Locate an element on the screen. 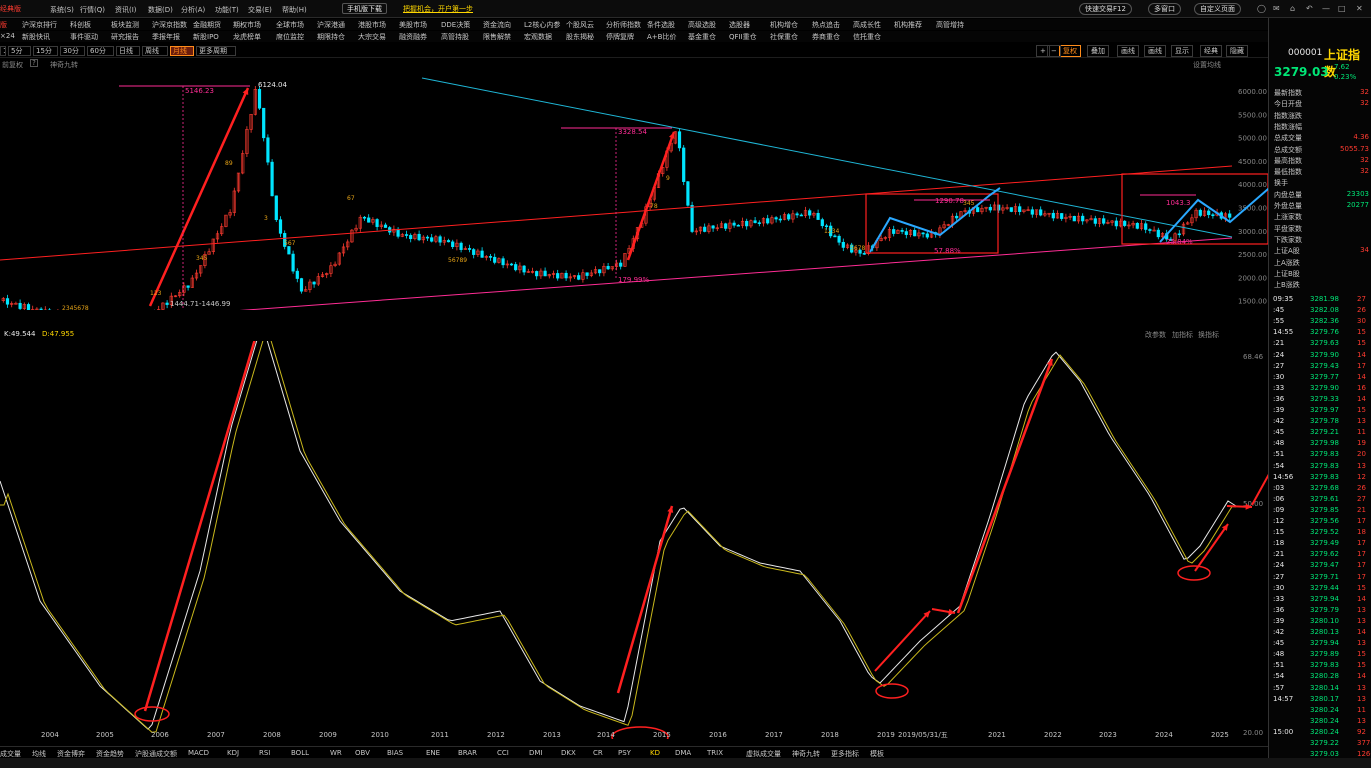  period-tab: 15分钟 is located at coordinates (45, 51).